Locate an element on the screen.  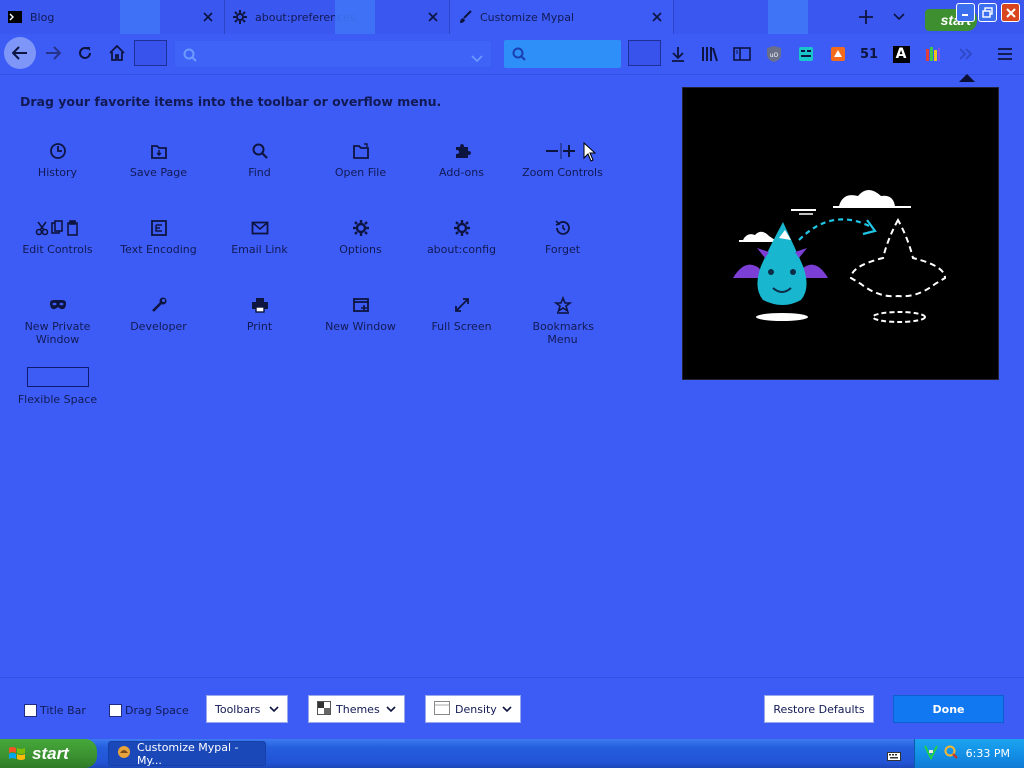
density-dropdown: Density is located at coordinates (473, 709).